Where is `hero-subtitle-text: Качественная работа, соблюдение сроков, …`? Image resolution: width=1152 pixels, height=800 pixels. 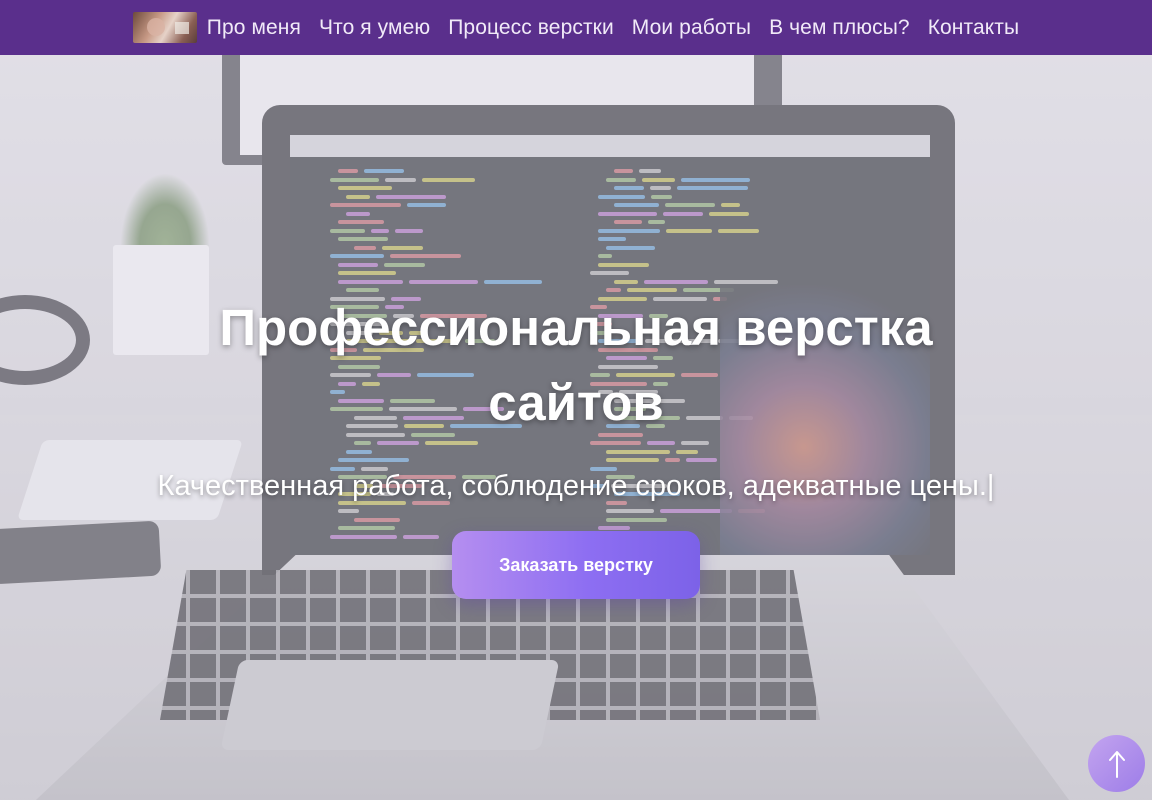 hero-subtitle-text: Качественная работа, соблюдение сроков, … is located at coordinates (572, 486).